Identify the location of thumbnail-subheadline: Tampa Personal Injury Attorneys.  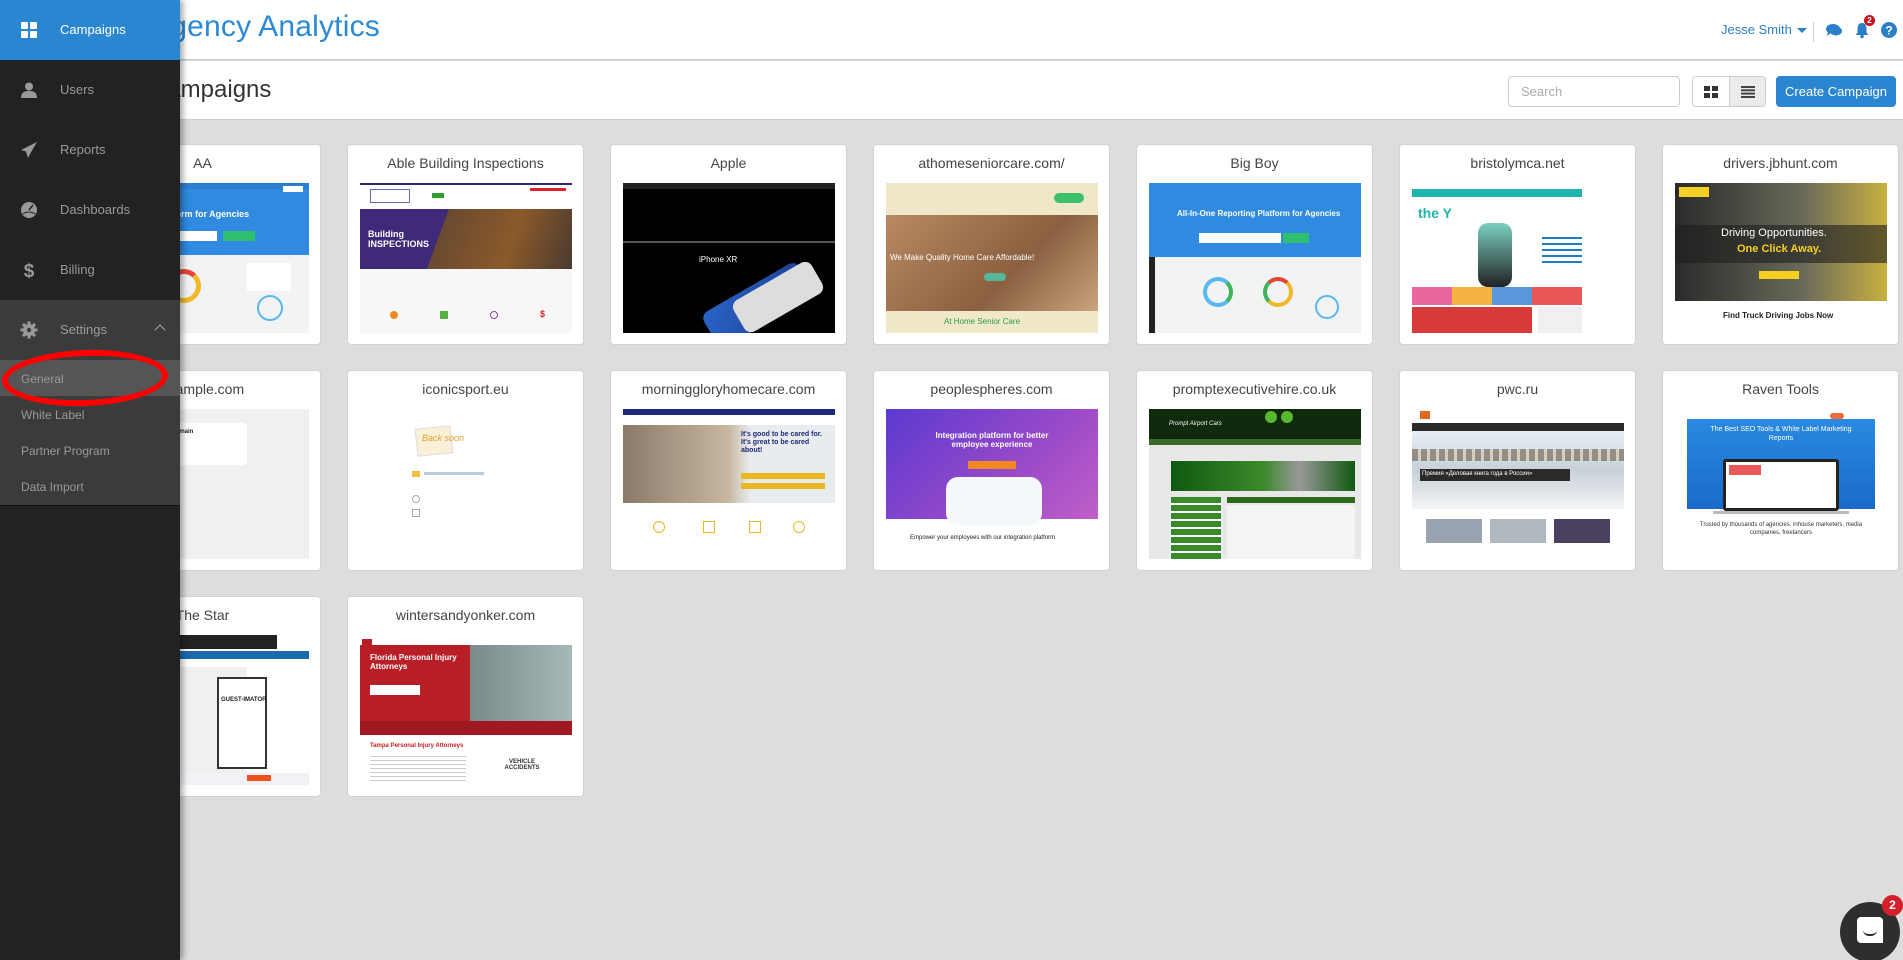
(417, 746).